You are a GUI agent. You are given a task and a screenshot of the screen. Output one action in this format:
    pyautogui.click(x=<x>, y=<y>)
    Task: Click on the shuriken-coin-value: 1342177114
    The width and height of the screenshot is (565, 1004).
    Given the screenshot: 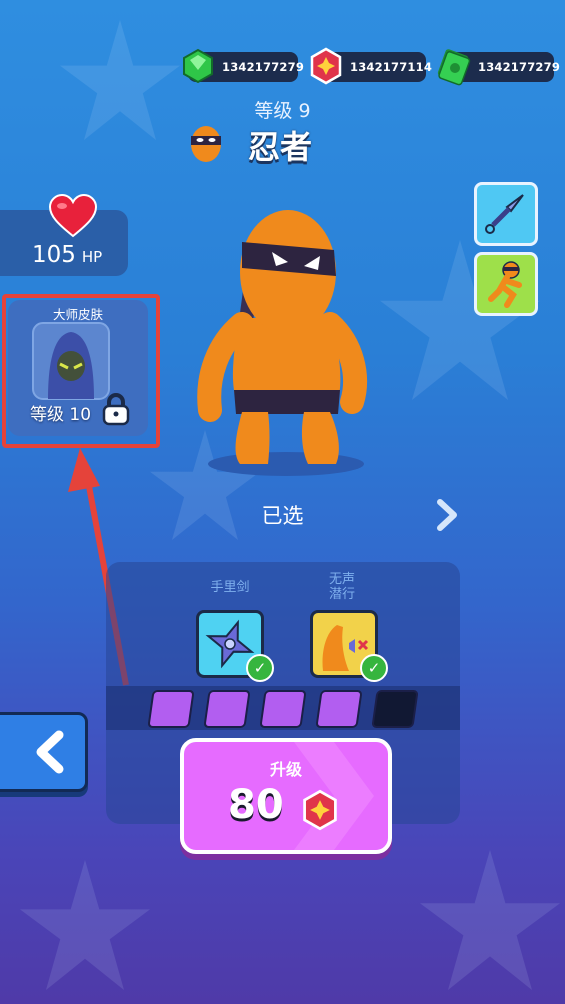 What is the action you would take?
    pyautogui.click(x=391, y=67)
    